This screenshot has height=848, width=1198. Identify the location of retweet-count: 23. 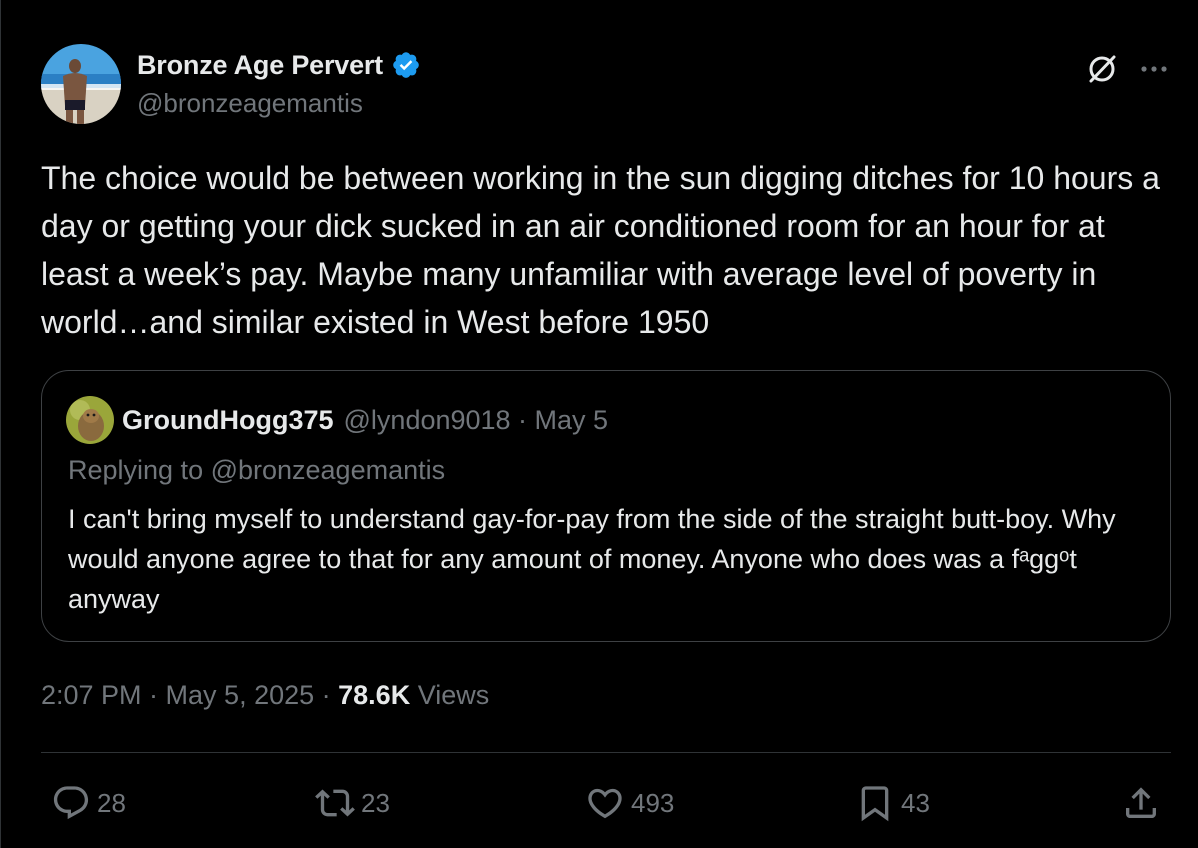
(375, 802).